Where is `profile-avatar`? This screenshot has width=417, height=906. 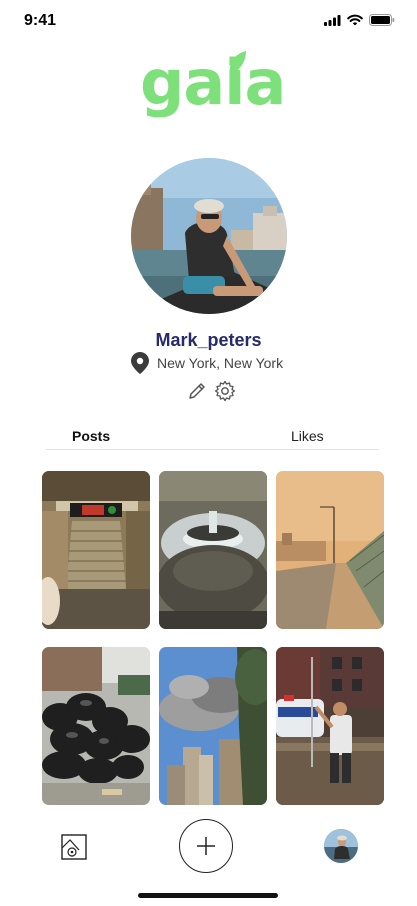
profile-avatar is located at coordinates (209, 236).